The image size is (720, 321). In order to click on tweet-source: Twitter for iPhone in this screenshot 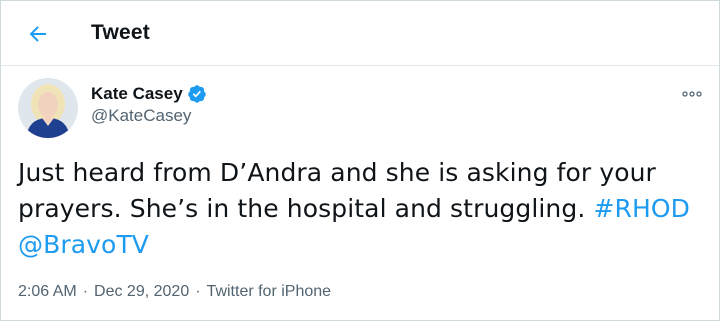, I will do `click(269, 292)`.